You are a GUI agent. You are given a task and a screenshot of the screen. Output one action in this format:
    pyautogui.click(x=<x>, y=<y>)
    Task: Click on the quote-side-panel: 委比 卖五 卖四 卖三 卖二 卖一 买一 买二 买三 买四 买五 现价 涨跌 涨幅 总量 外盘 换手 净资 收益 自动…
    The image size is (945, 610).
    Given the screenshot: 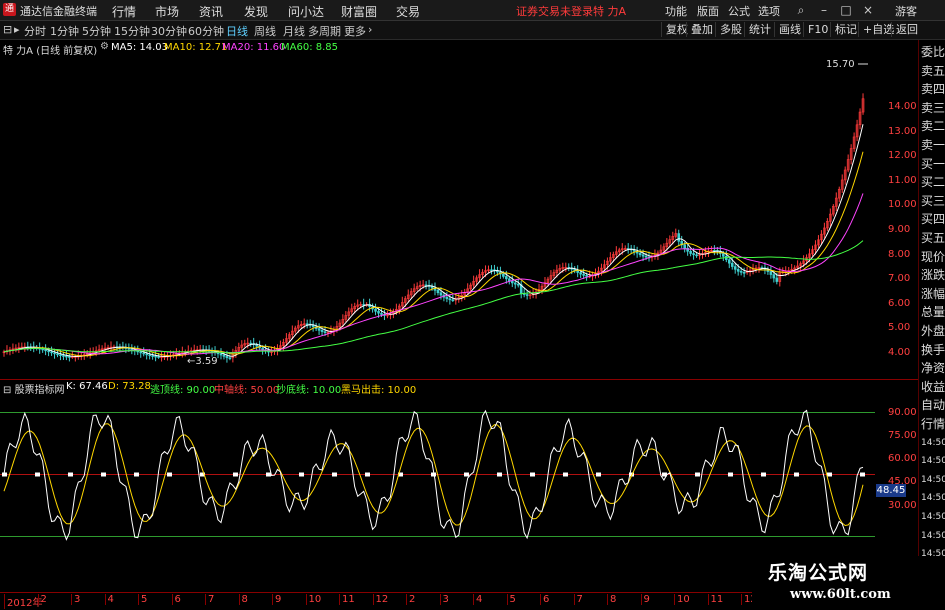 What is the action you would take?
    pyautogui.click(x=931, y=324)
    